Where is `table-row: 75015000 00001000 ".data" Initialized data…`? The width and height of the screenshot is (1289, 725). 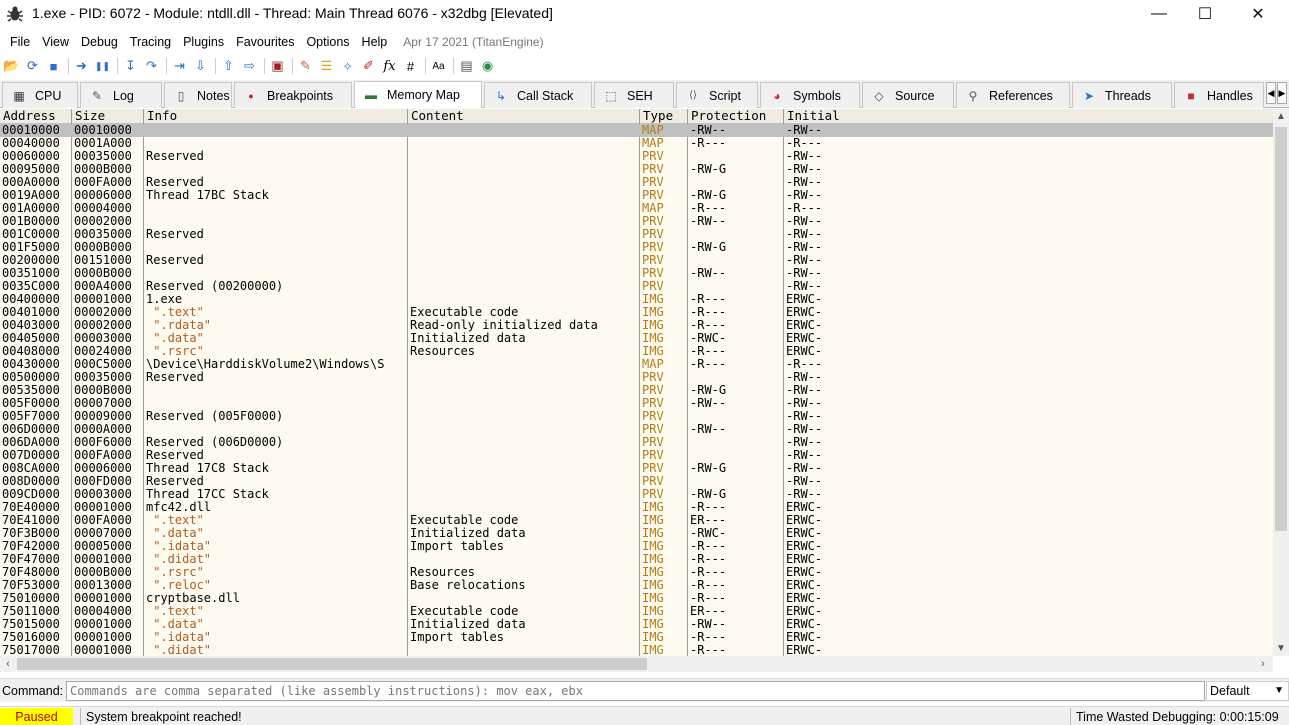 table-row: 75015000 00001000 ".data" Initialized data… is located at coordinates (636, 624).